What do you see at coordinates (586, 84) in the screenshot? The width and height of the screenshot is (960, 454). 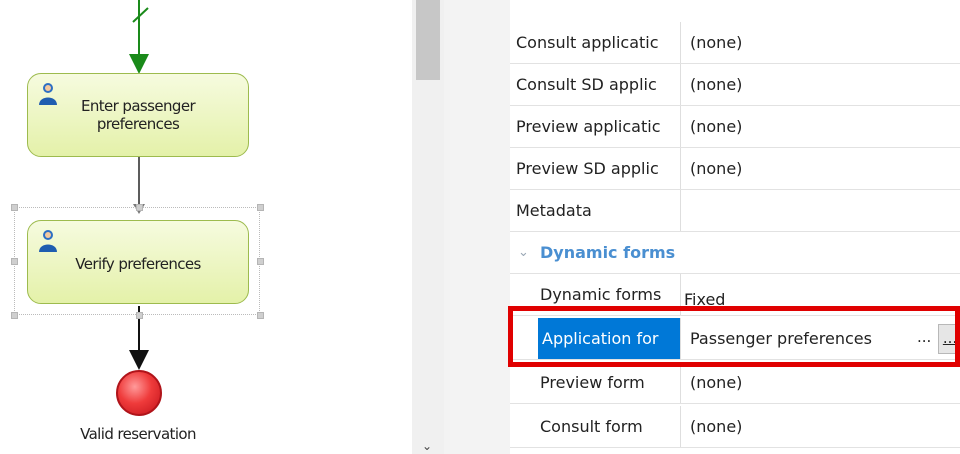 I see `property-name: Consult SD applic` at bounding box center [586, 84].